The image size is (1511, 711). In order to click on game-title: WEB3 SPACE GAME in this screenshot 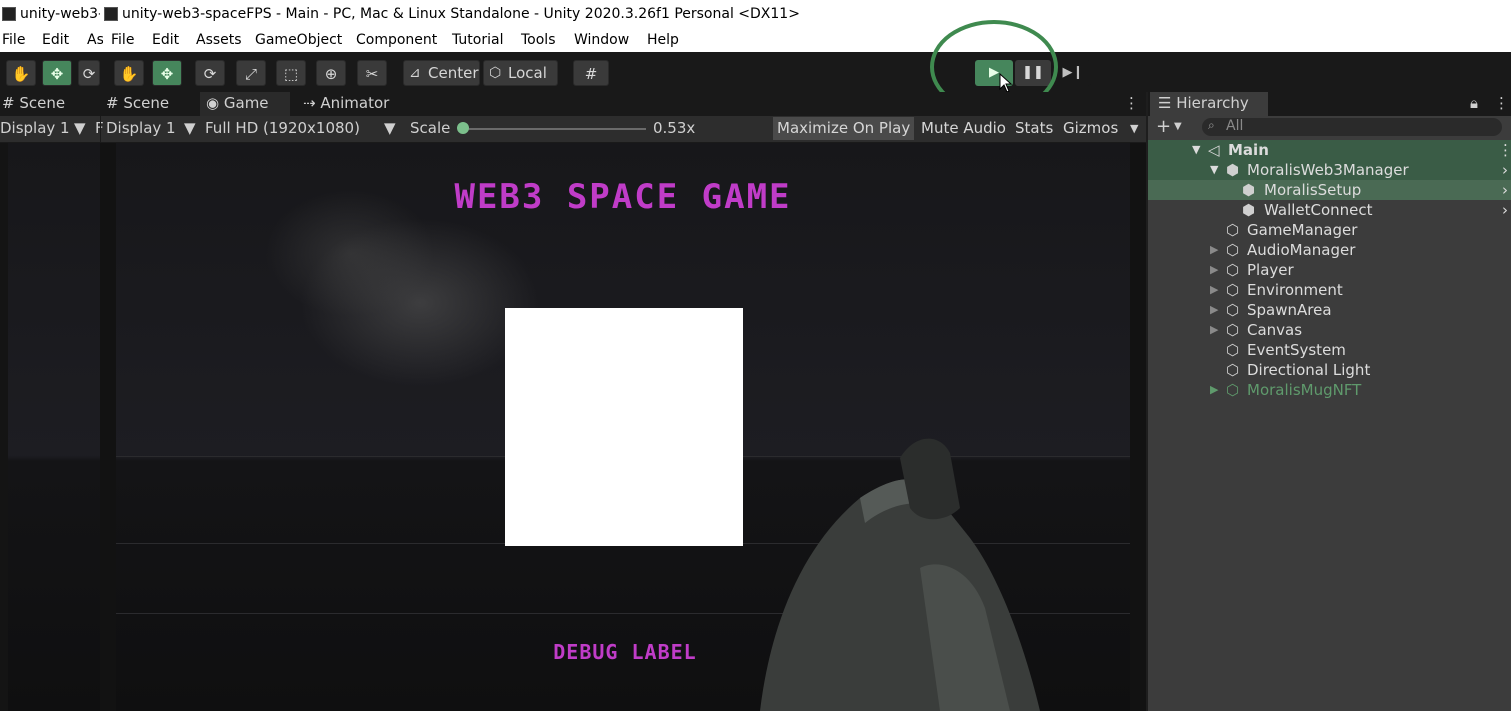, I will do `click(623, 197)`.